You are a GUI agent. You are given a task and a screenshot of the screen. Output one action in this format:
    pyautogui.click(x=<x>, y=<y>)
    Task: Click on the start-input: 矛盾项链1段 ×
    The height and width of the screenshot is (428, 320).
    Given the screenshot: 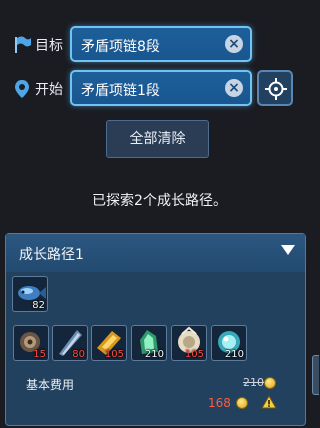 What is the action you would take?
    pyautogui.click(x=161, y=88)
    